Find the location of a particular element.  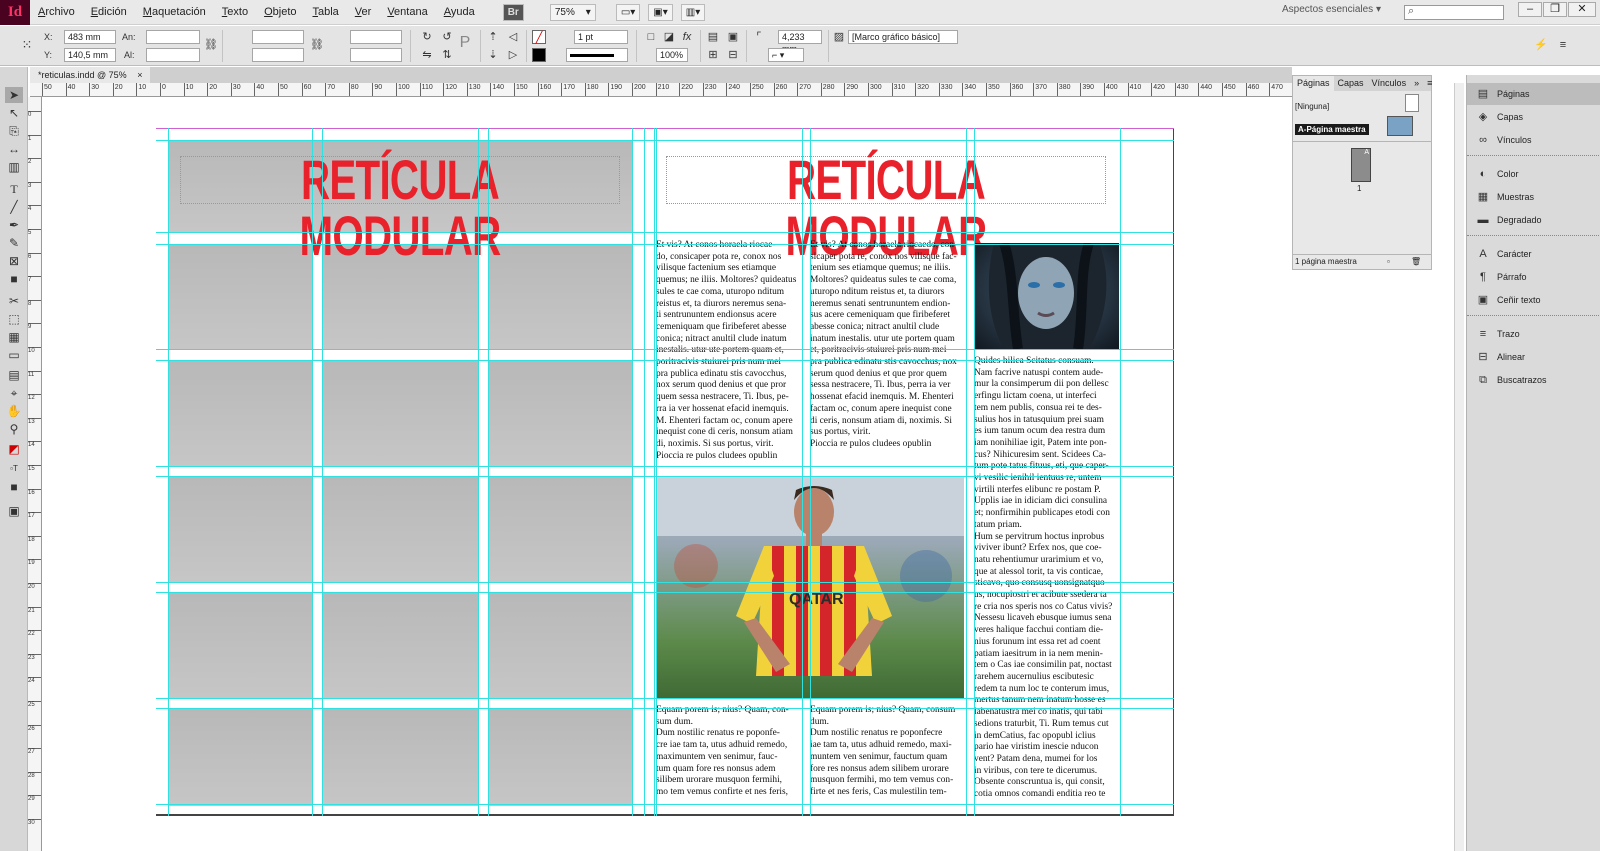

select-previous-icon: ◁ is located at coordinates (513, 37).